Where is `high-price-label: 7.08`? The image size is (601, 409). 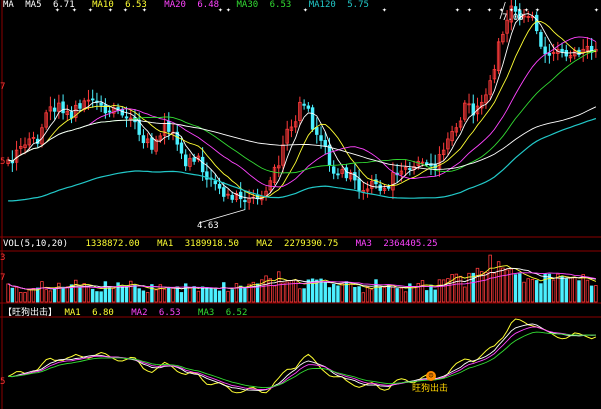
high-price-label: 7.08 is located at coordinates (513, 18).